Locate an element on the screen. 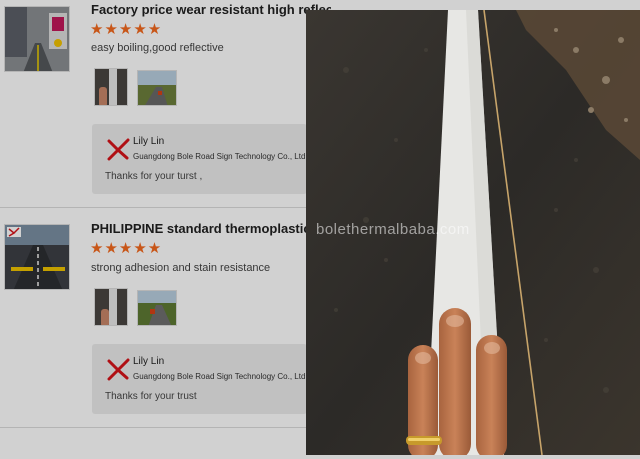  watermark-text: bolethermalbaba.com is located at coordinates (393, 229).